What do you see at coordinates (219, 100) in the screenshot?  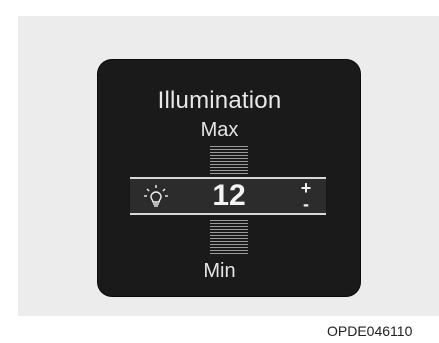 I see `panel-title: Illumination` at bounding box center [219, 100].